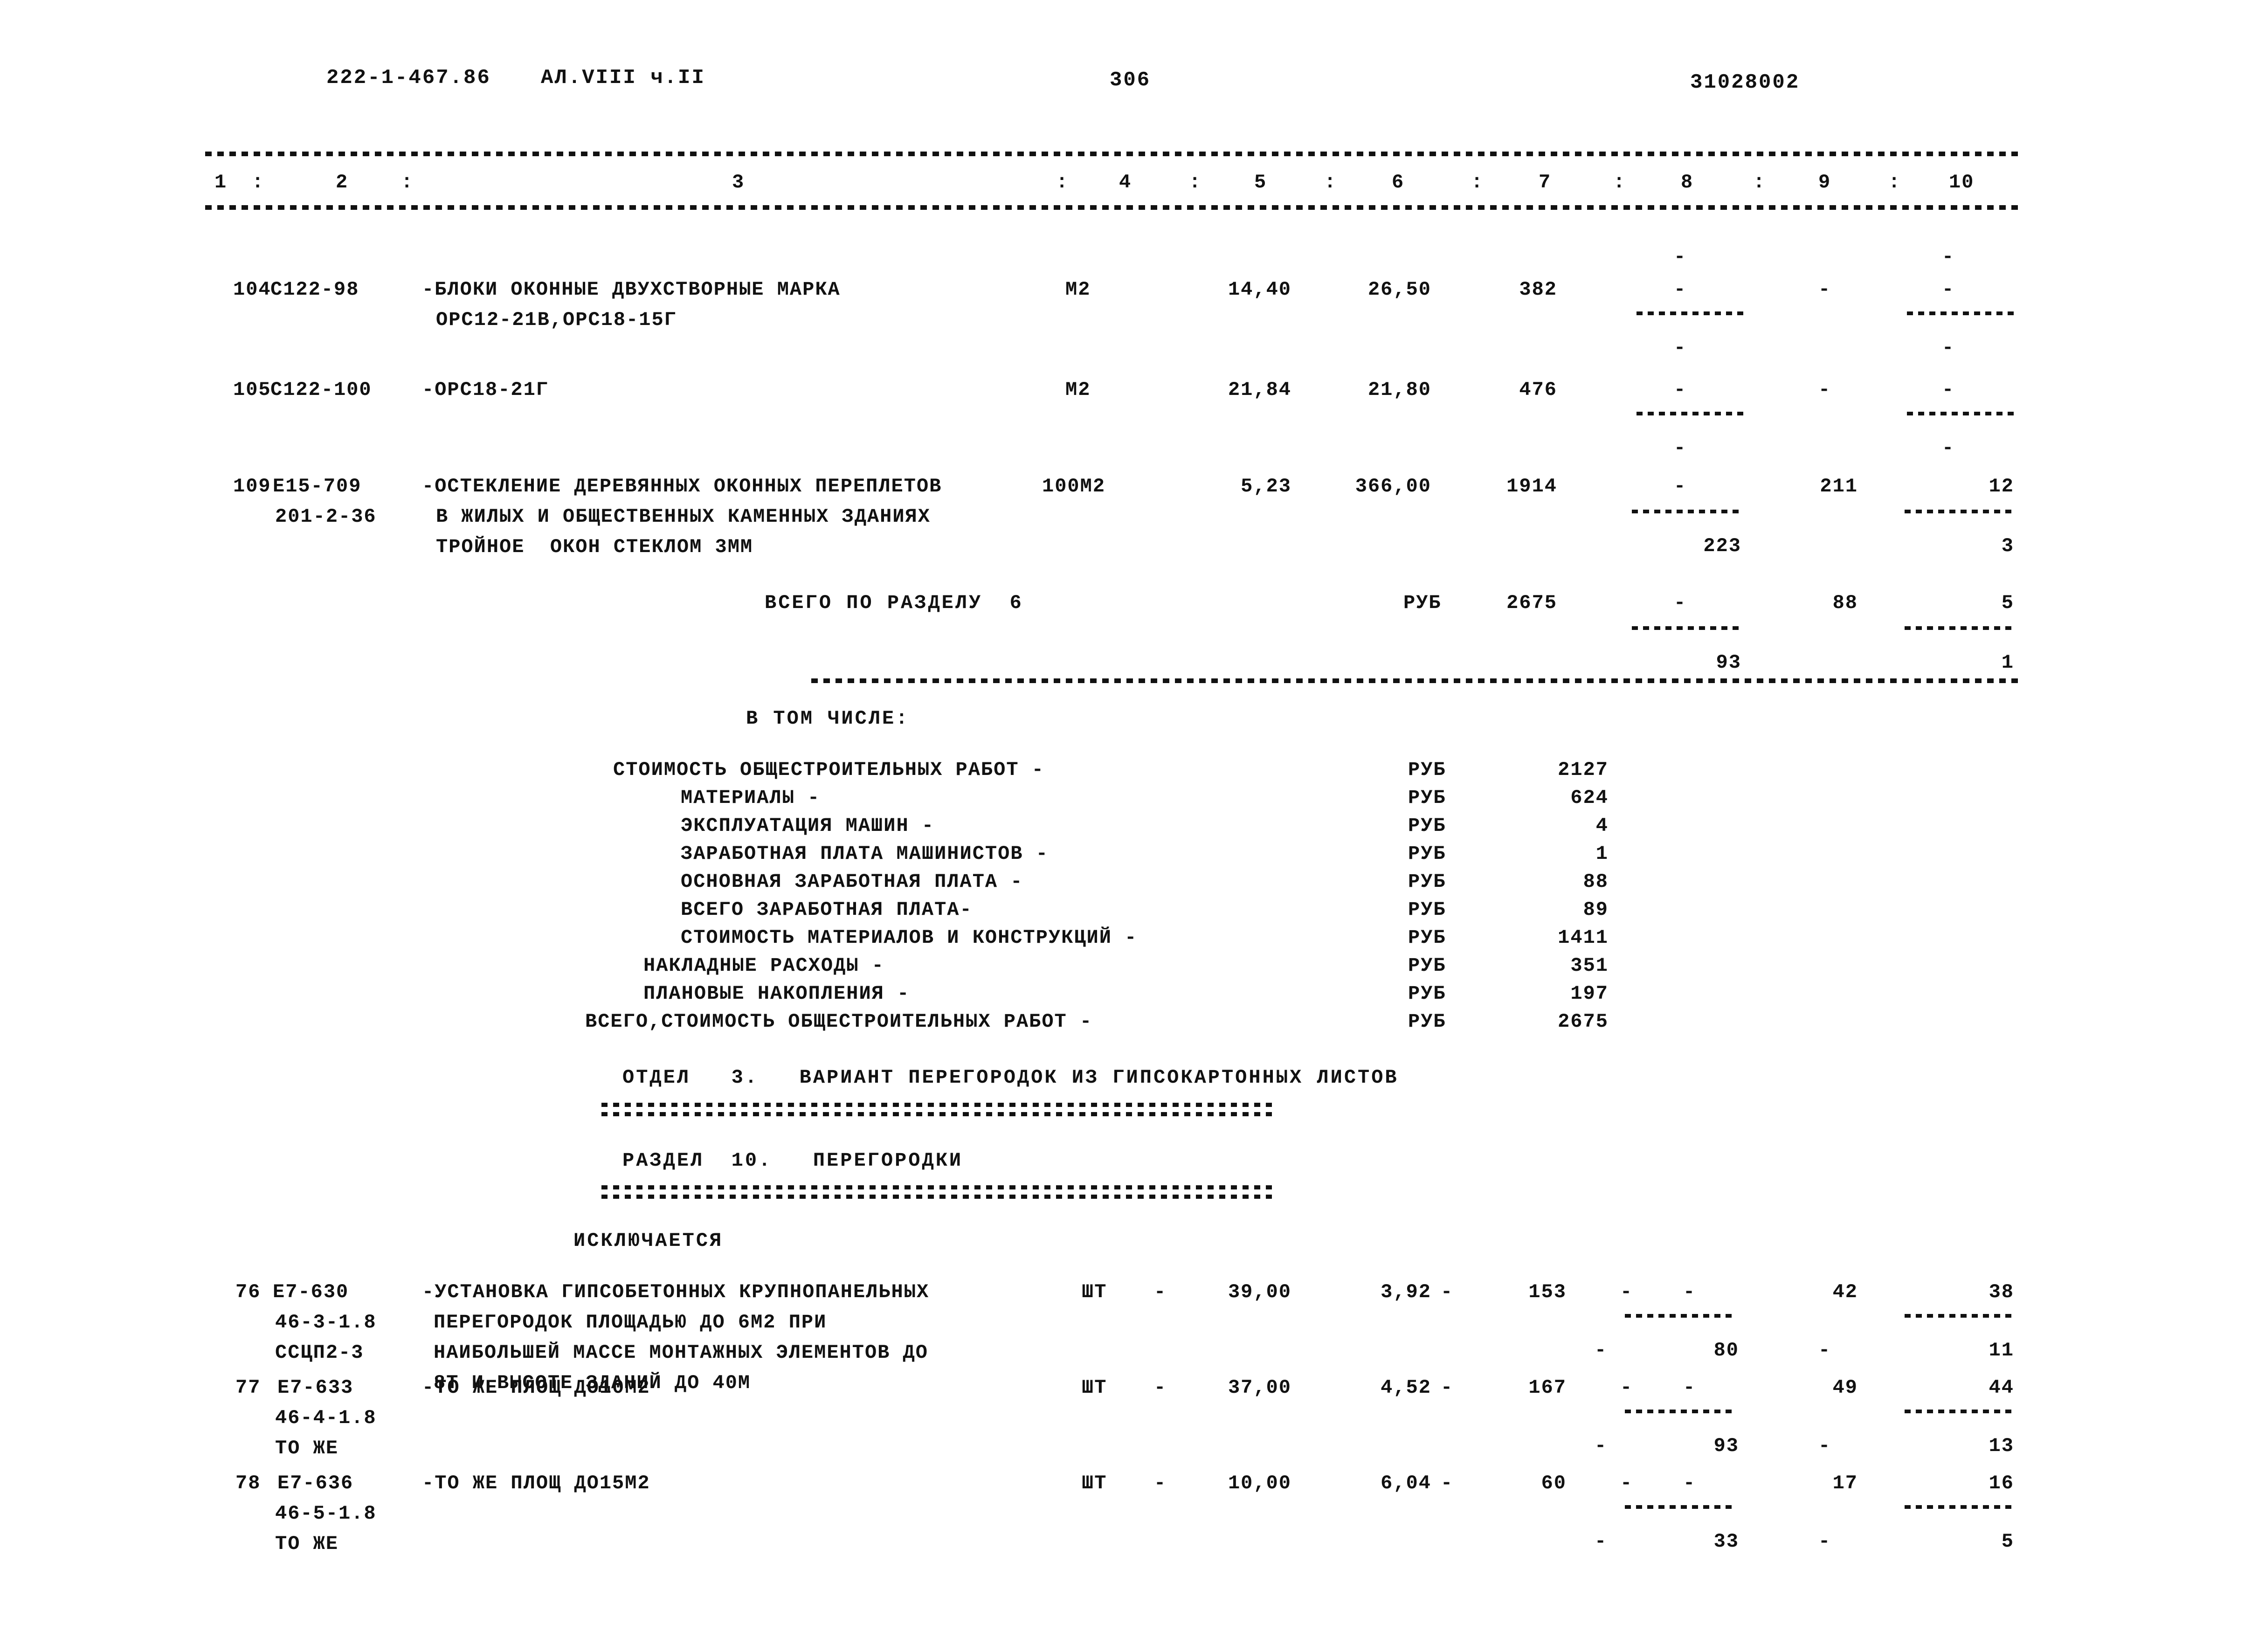 This screenshot has width=2258, height=1652. Describe the element at coordinates (307, 1448) in the screenshot. I see `row-subcode: ТО ЖЕ` at that location.